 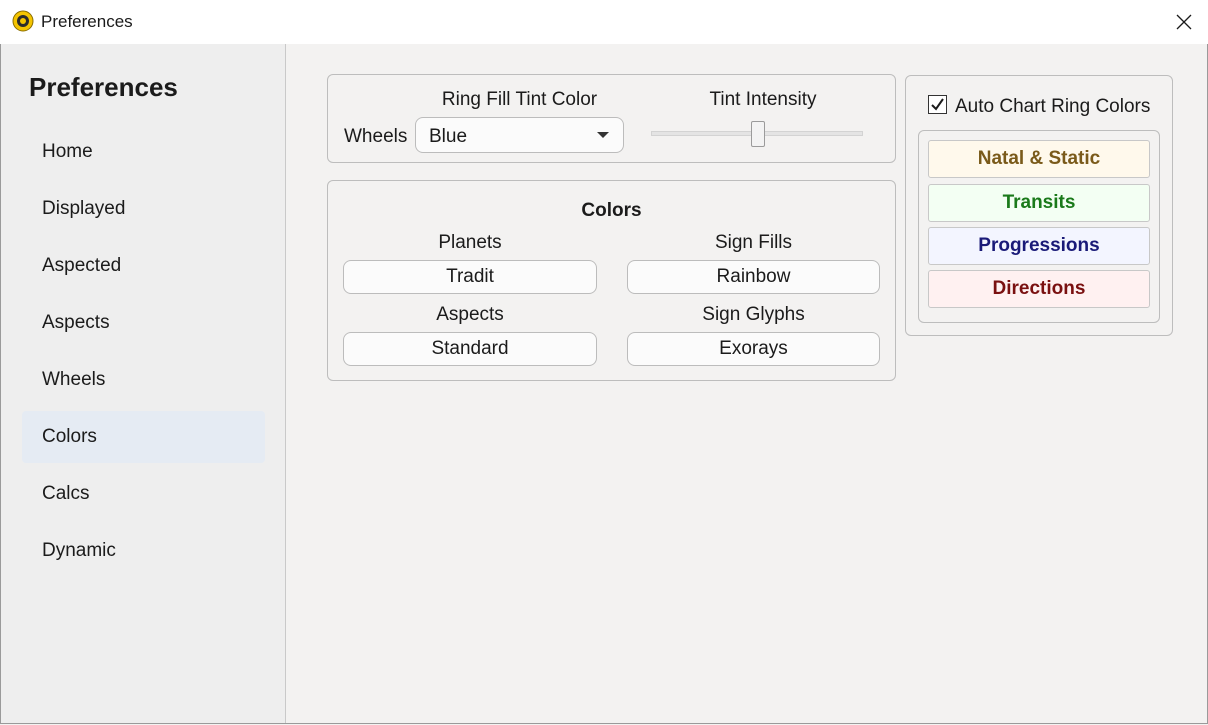 What do you see at coordinates (448, 136) in the screenshot?
I see `dropdown-value: Blue` at bounding box center [448, 136].